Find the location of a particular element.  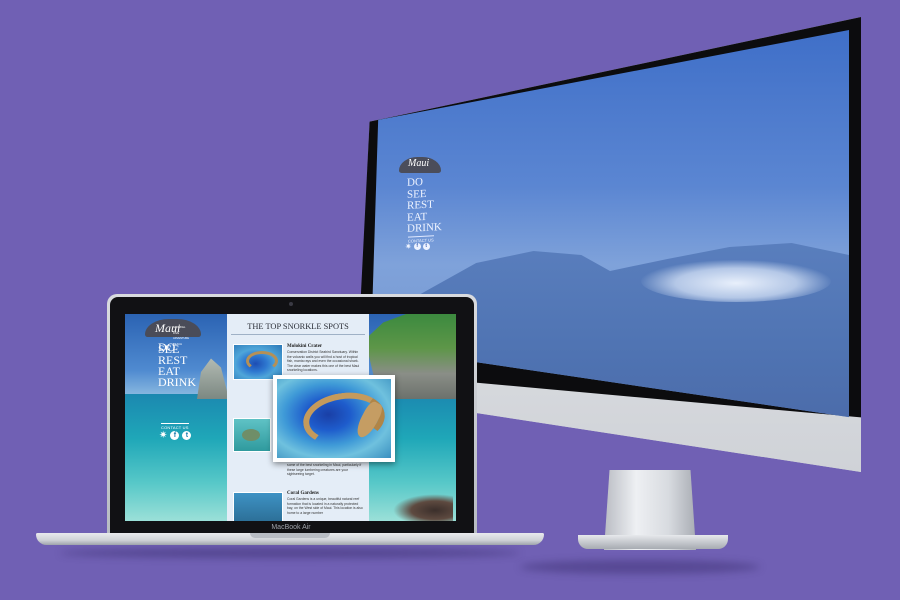

social-icons: ✷ f t is located at coordinates (175, 436).